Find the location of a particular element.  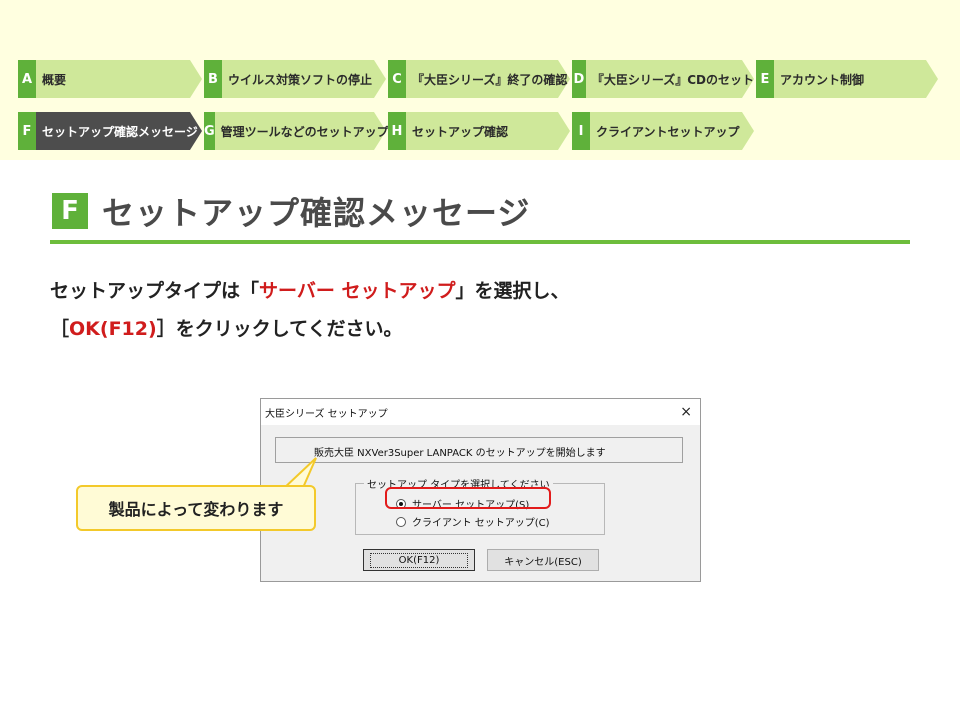

radio-client-setup: クライアント セットアップ(C) is located at coordinates (473, 521).